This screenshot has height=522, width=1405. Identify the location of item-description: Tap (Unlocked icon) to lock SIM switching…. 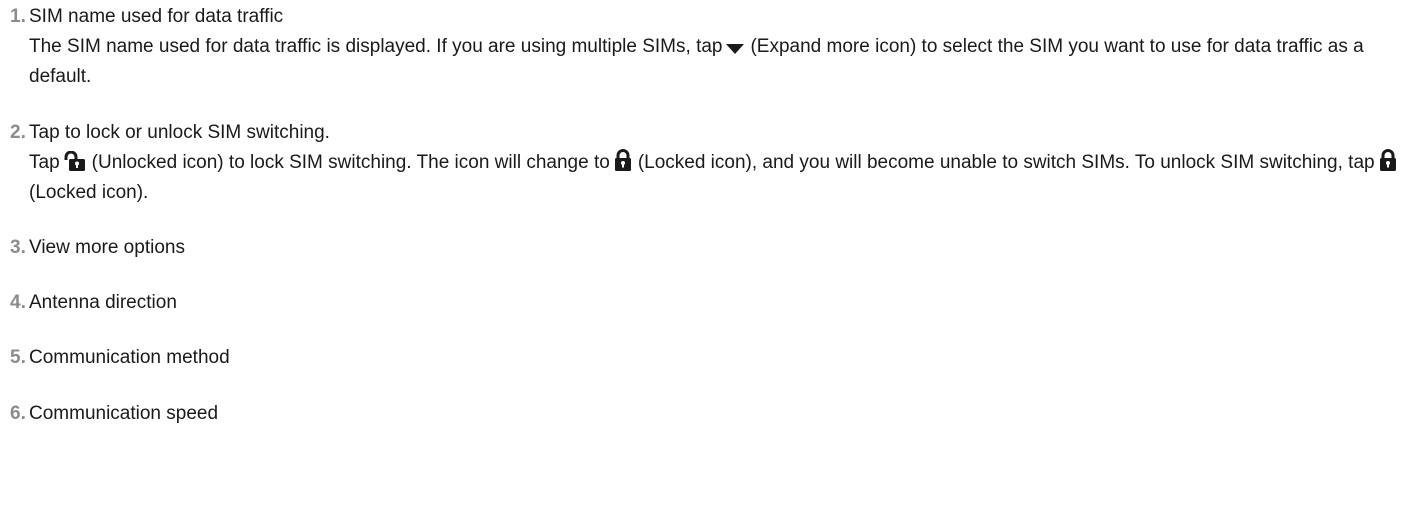
(717, 178).